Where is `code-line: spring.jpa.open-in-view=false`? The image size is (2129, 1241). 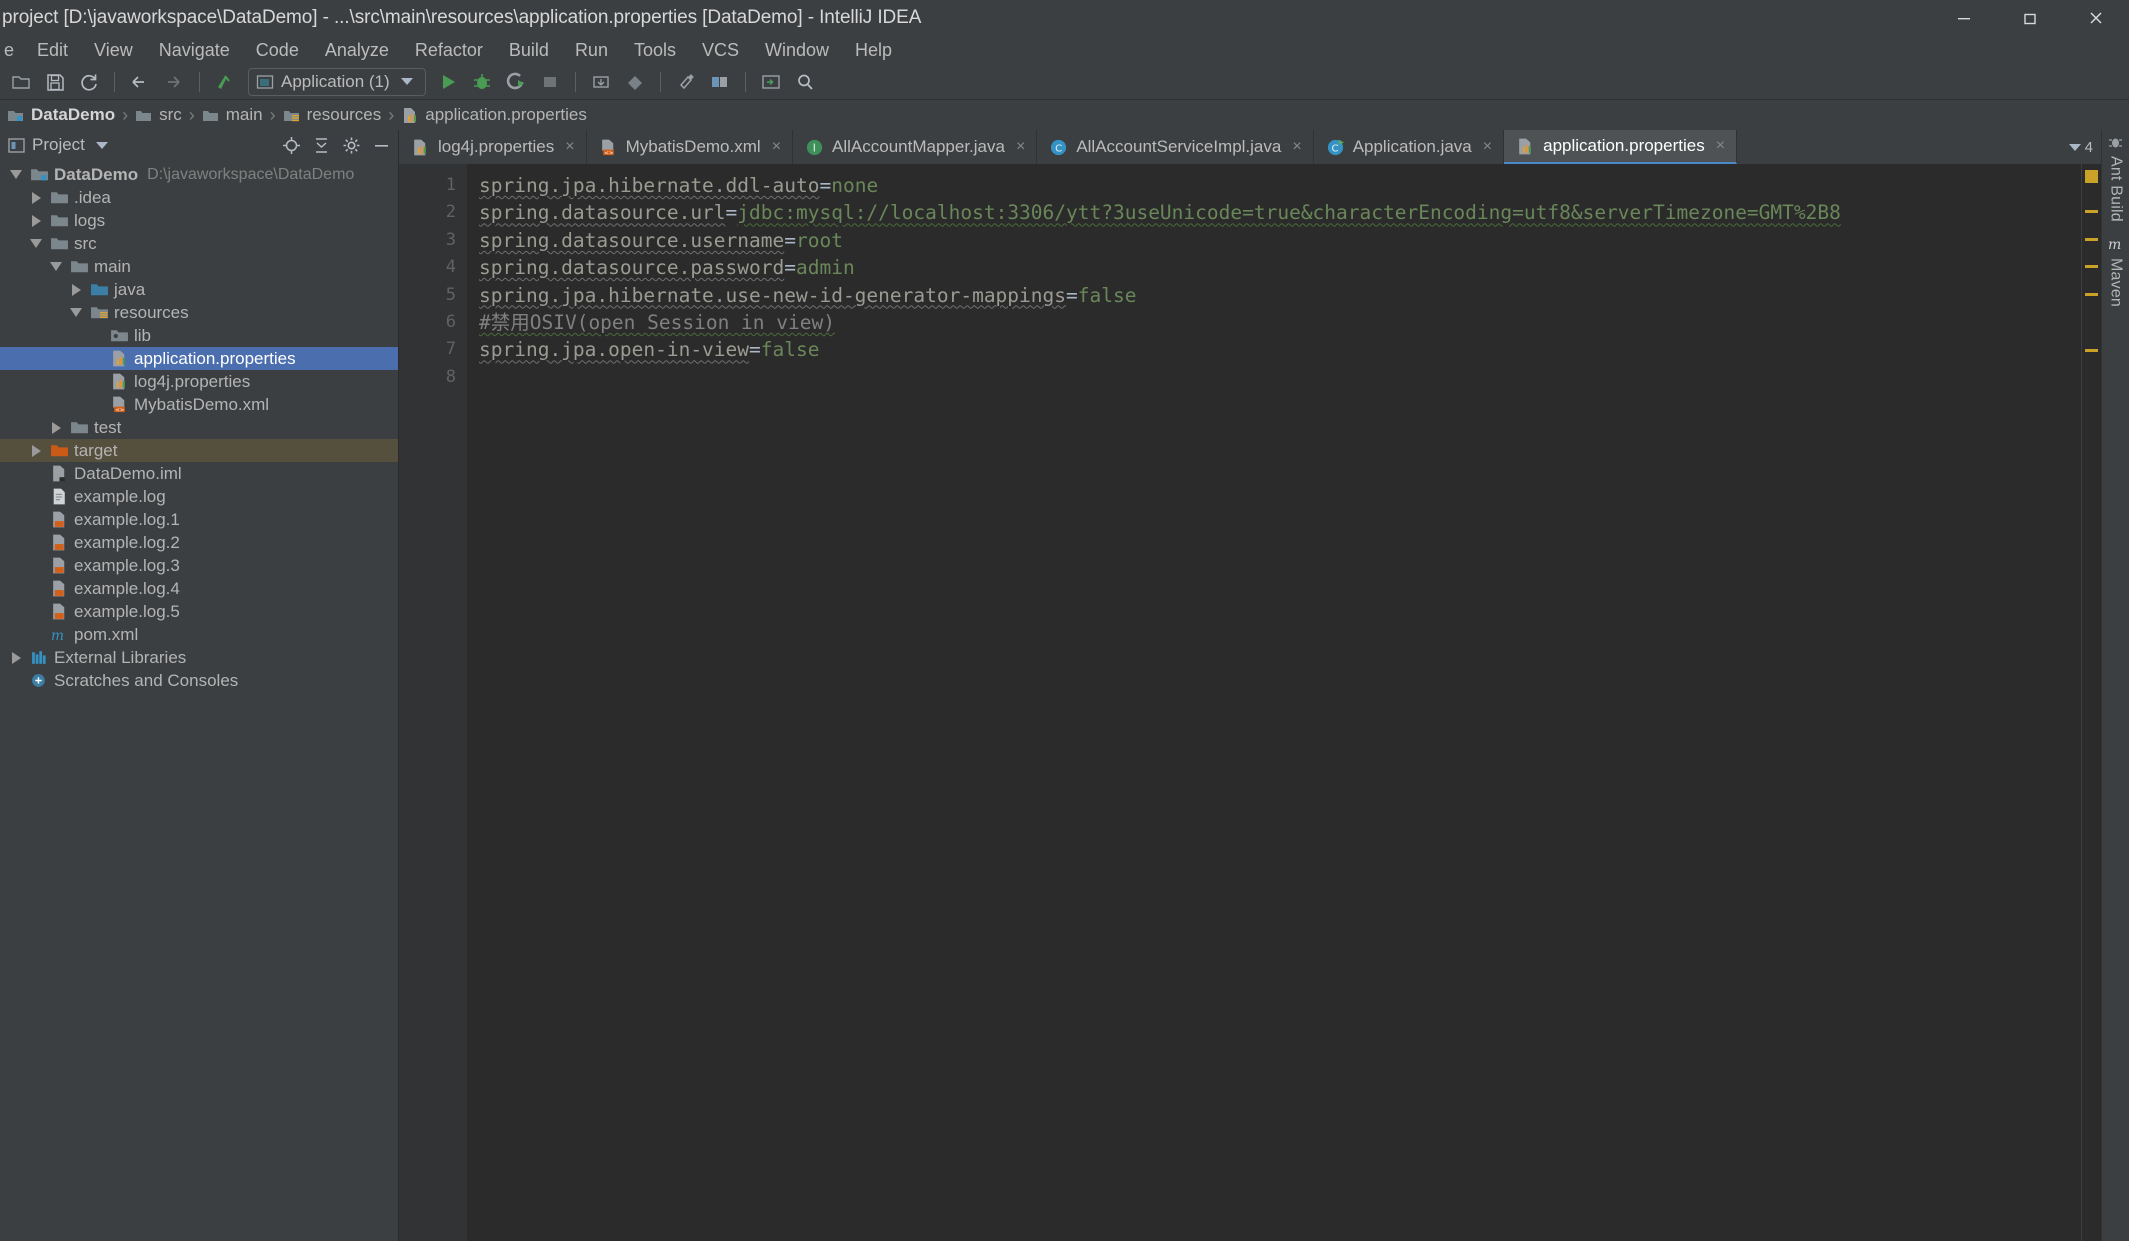
code-line: spring.jpa.open-in-view=false is located at coordinates (1280, 349).